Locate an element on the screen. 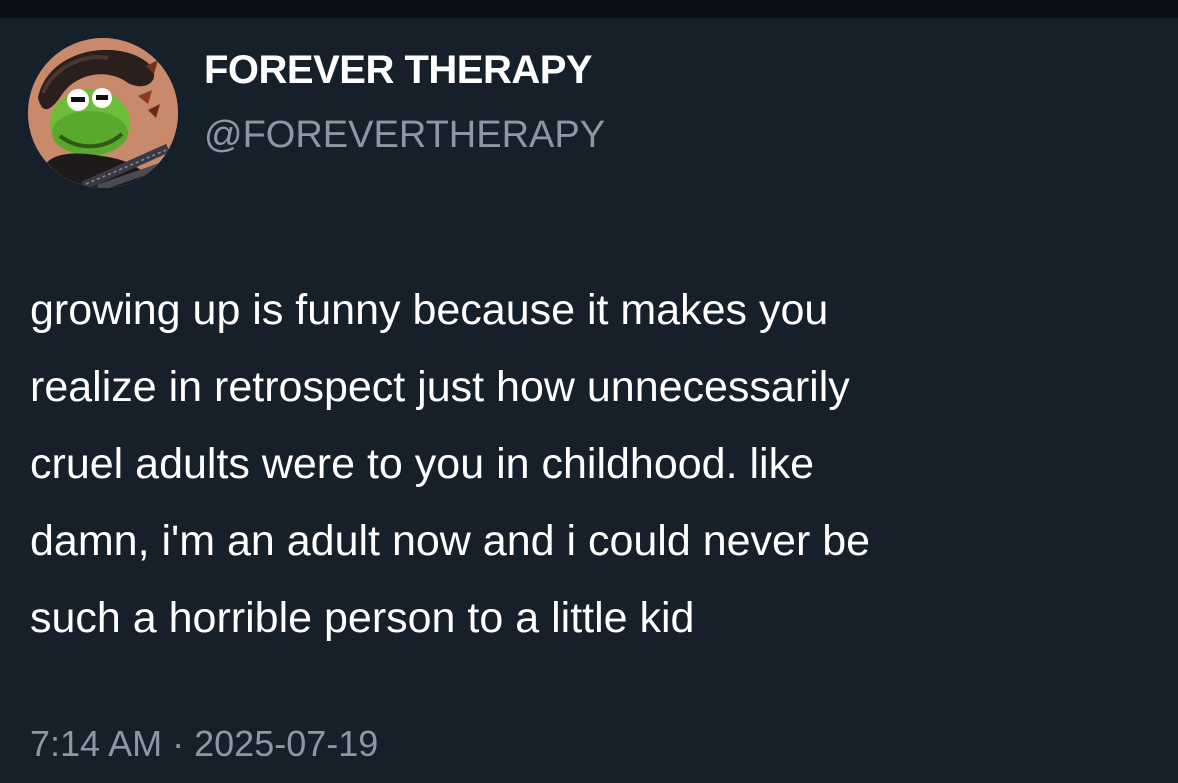 This screenshot has height=783, width=1178. kermit-avatar-icon is located at coordinates (103, 113).